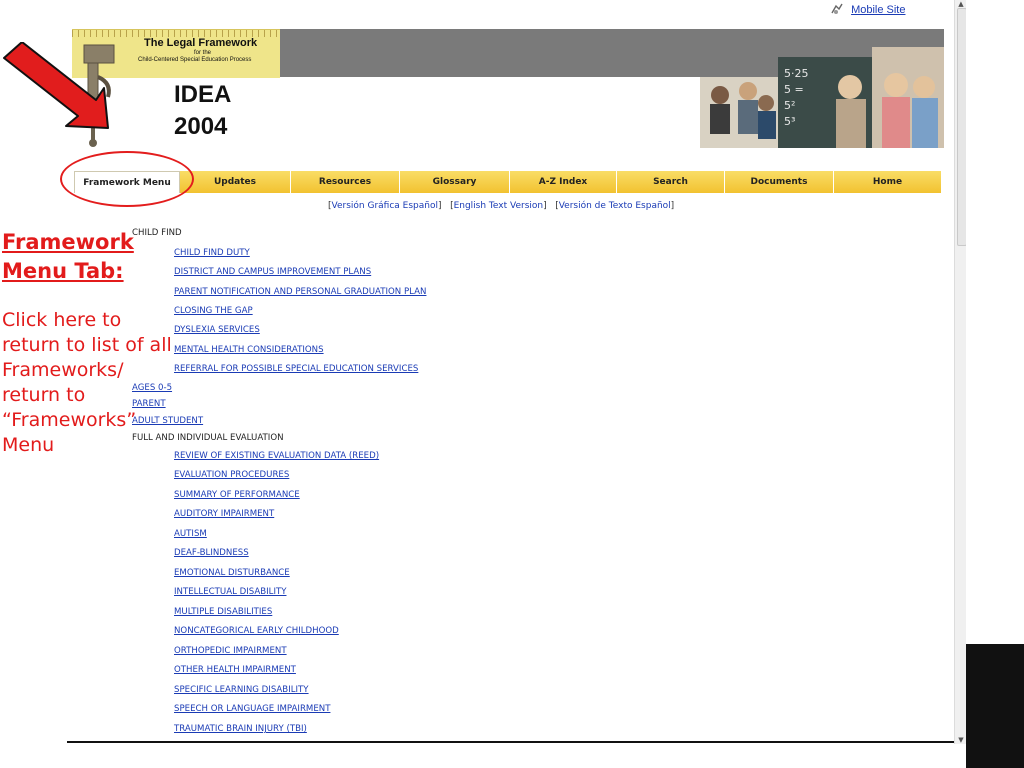 The height and width of the screenshot is (768, 1024). What do you see at coordinates (190, 534) in the screenshot?
I see `list-item: AUTISM` at bounding box center [190, 534].